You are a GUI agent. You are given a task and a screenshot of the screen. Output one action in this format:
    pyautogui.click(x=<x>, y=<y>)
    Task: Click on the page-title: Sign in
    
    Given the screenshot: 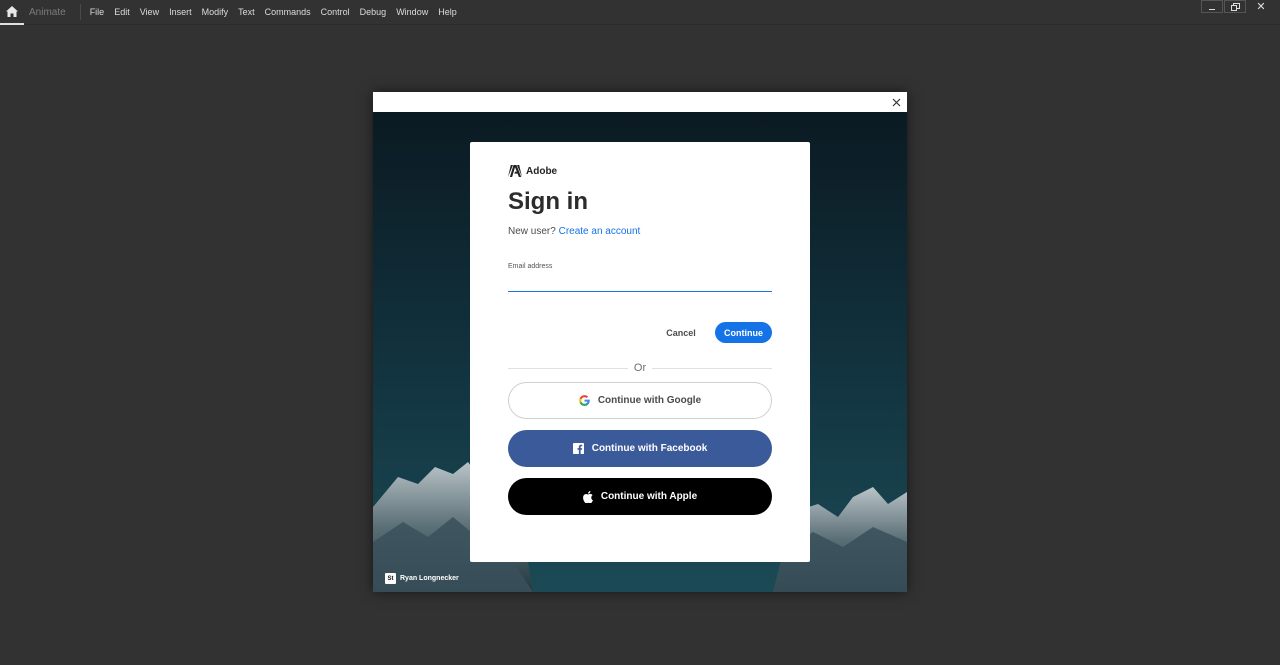 What is the action you would take?
    pyautogui.click(x=548, y=201)
    